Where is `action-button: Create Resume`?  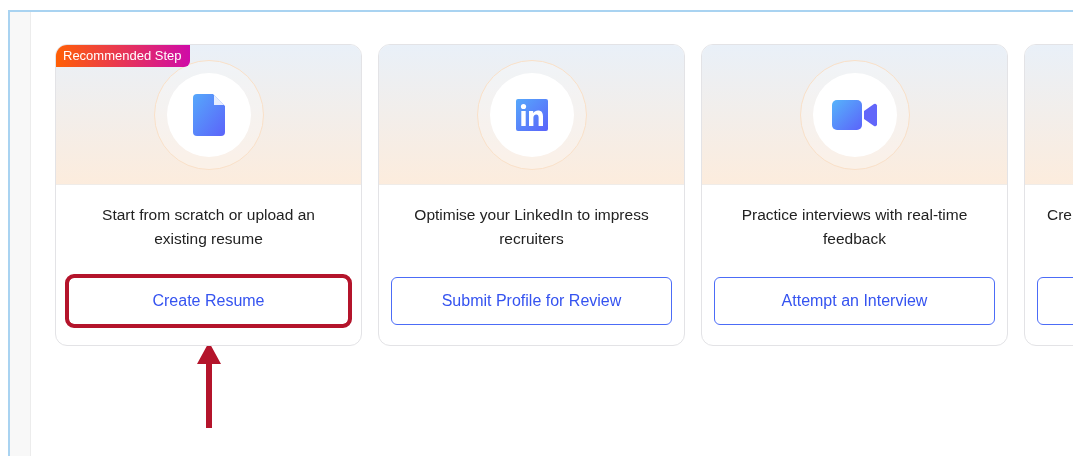 action-button: Create Resume is located at coordinates (208, 301).